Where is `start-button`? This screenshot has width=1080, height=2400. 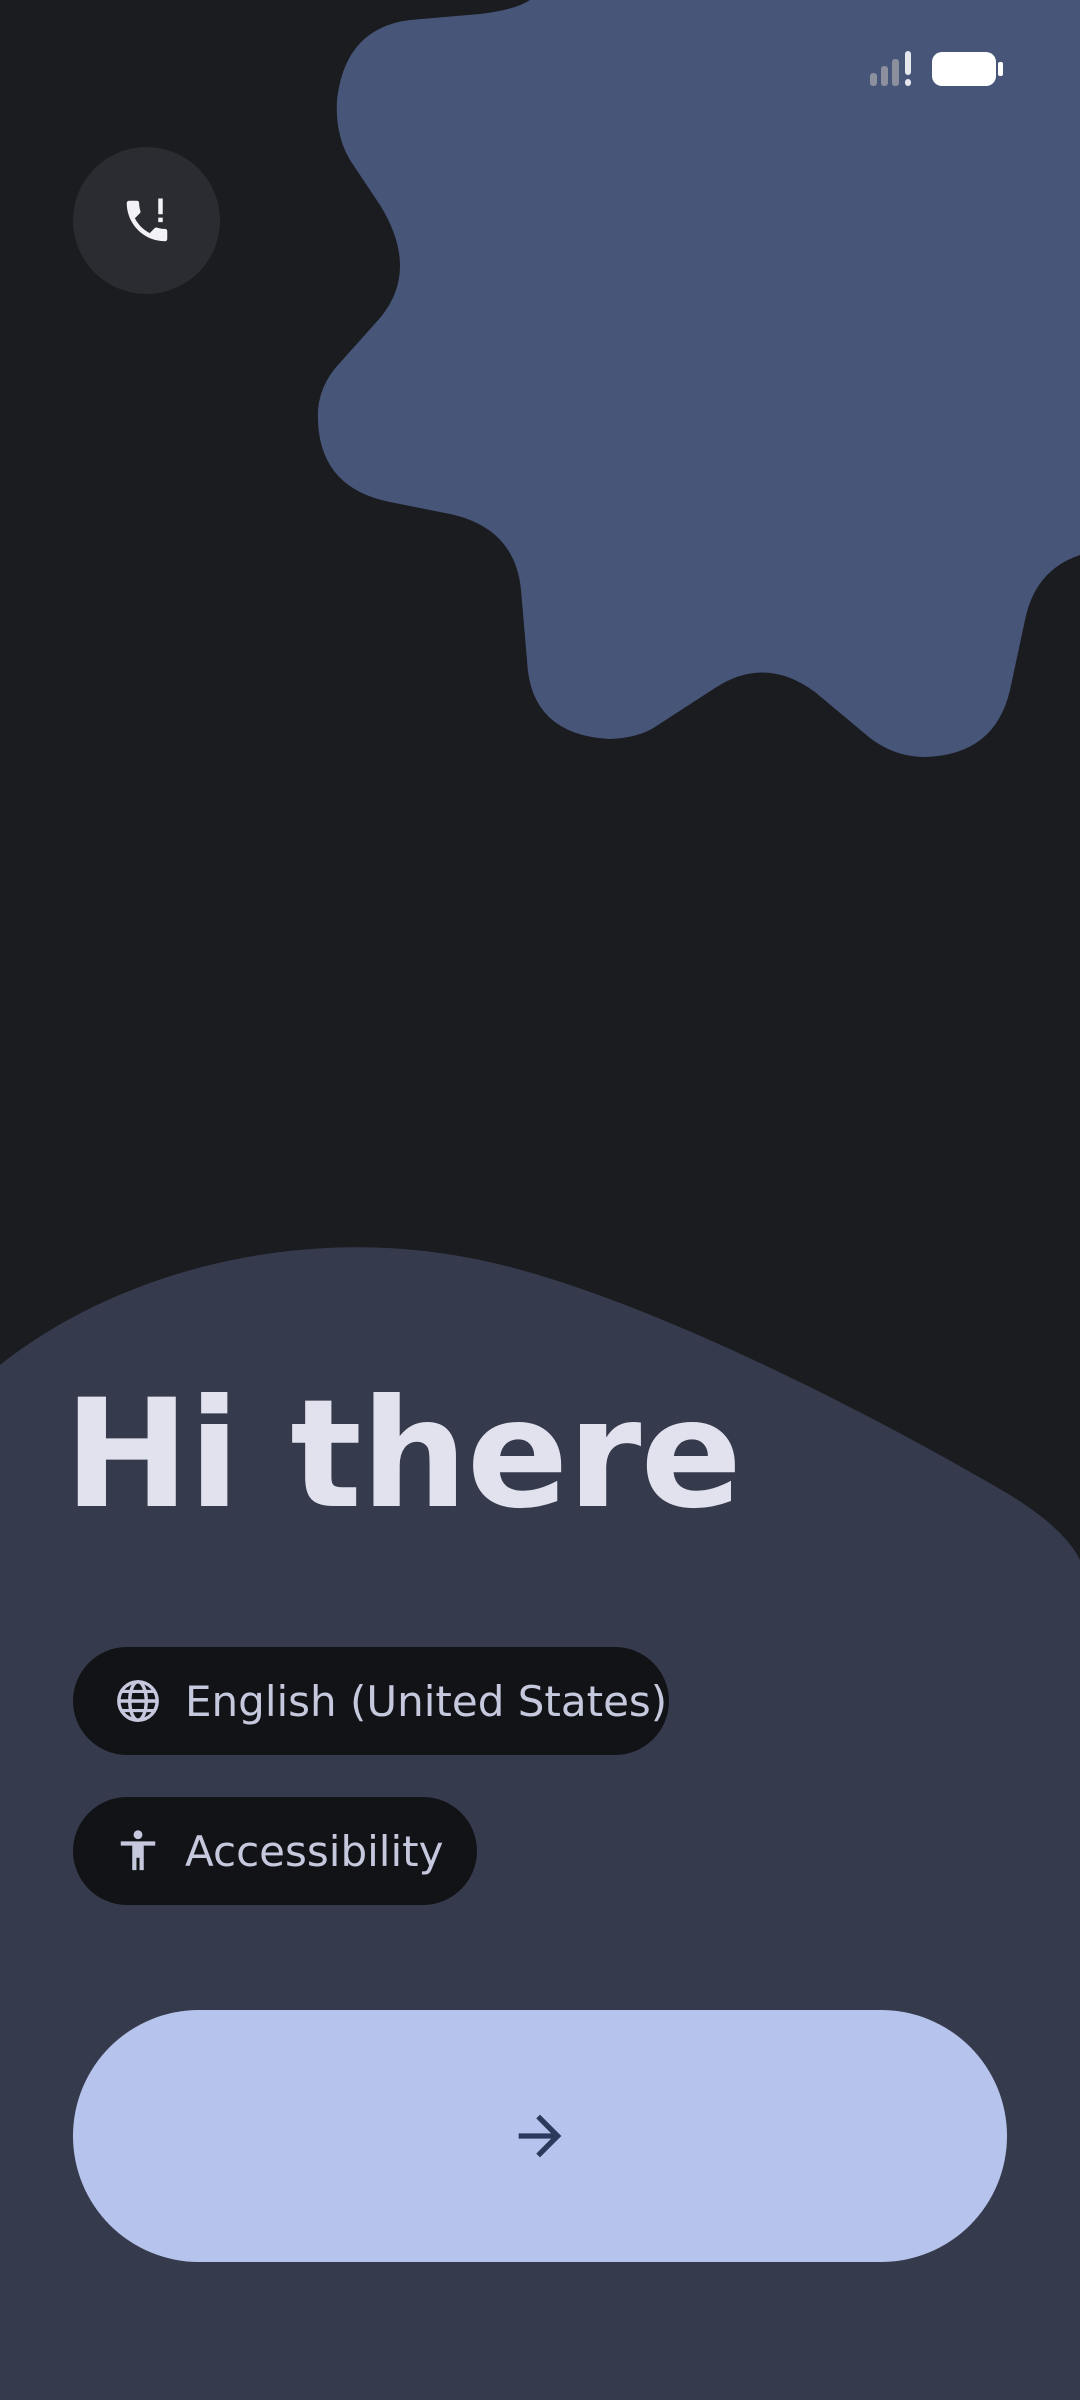
start-button is located at coordinates (540, 2136).